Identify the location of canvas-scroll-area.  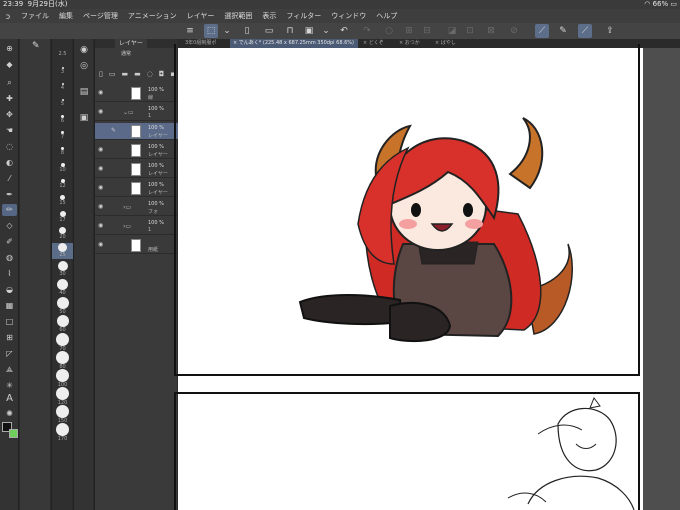
(661, 279).